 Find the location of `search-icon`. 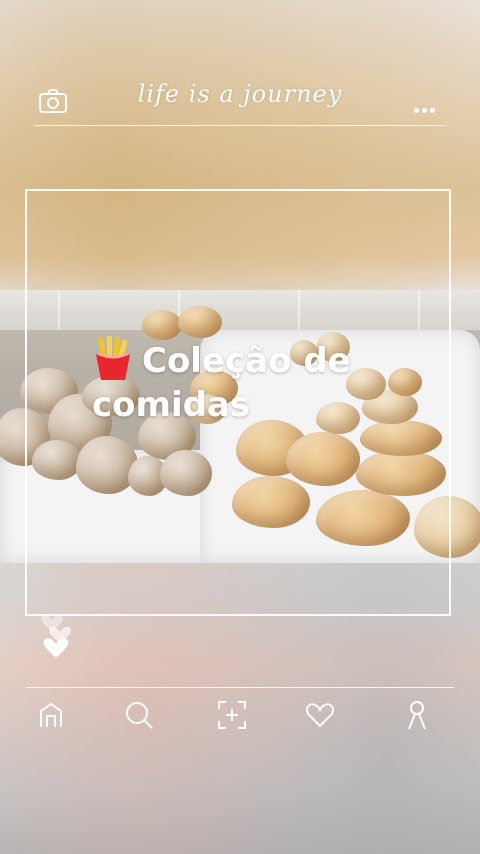

search-icon is located at coordinates (139, 715).